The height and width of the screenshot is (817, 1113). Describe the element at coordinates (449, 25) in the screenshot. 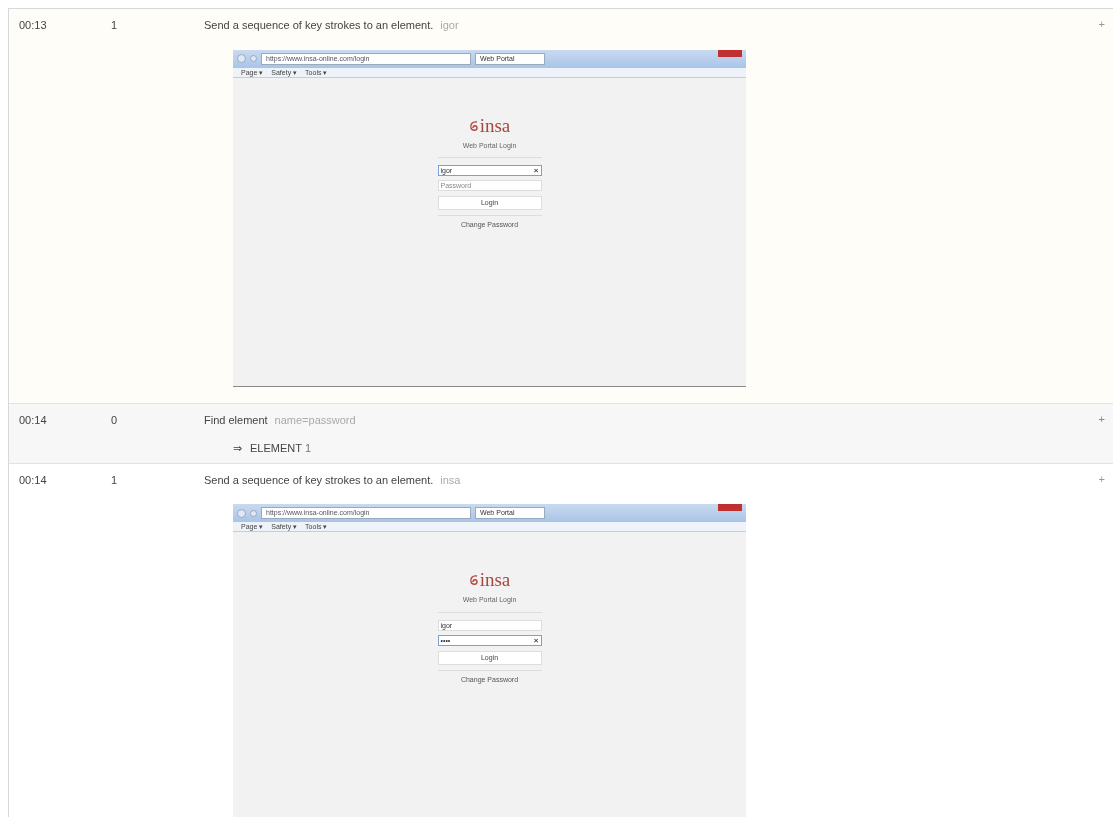

I see `argument-text: igor` at that location.